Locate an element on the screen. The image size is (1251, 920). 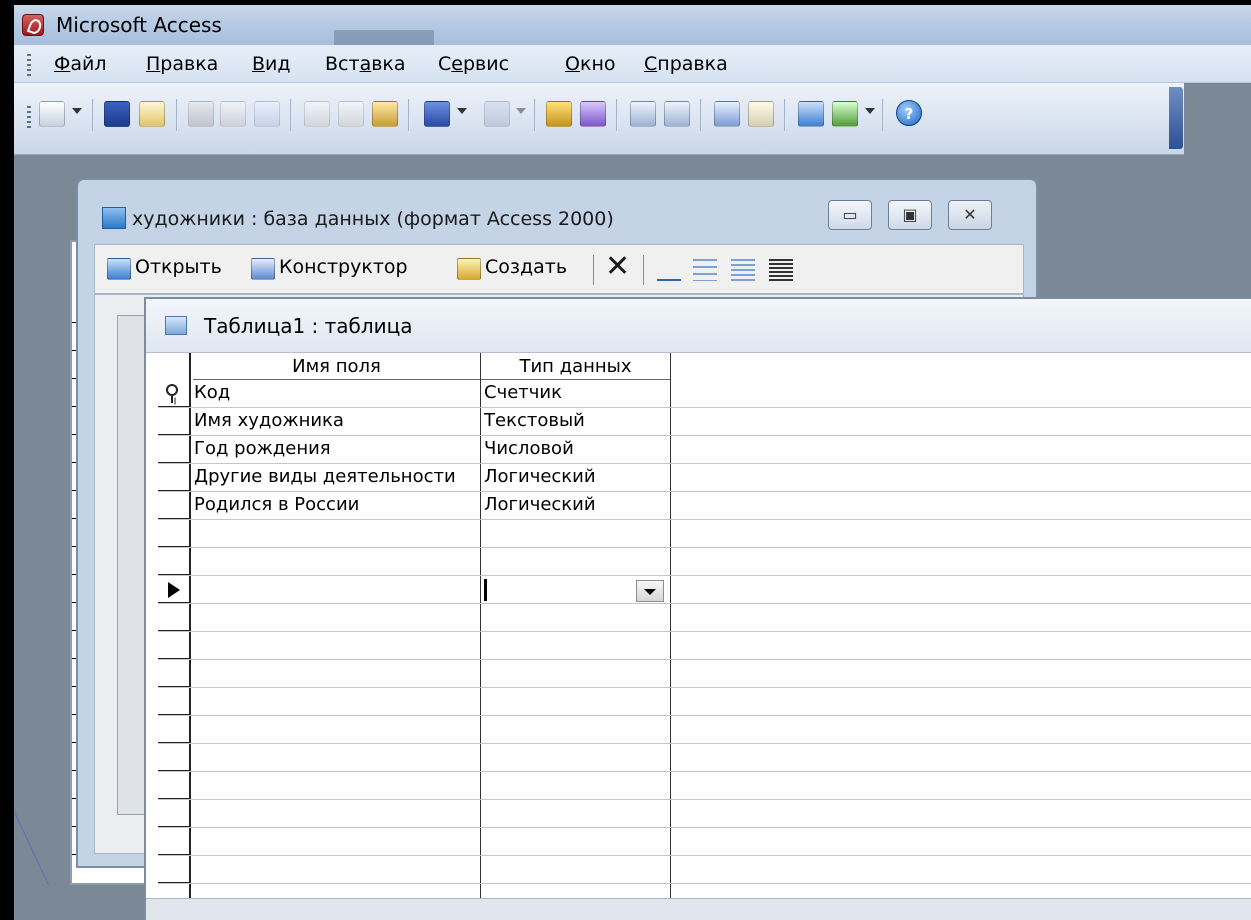
create-icon is located at coordinates (469, 269).